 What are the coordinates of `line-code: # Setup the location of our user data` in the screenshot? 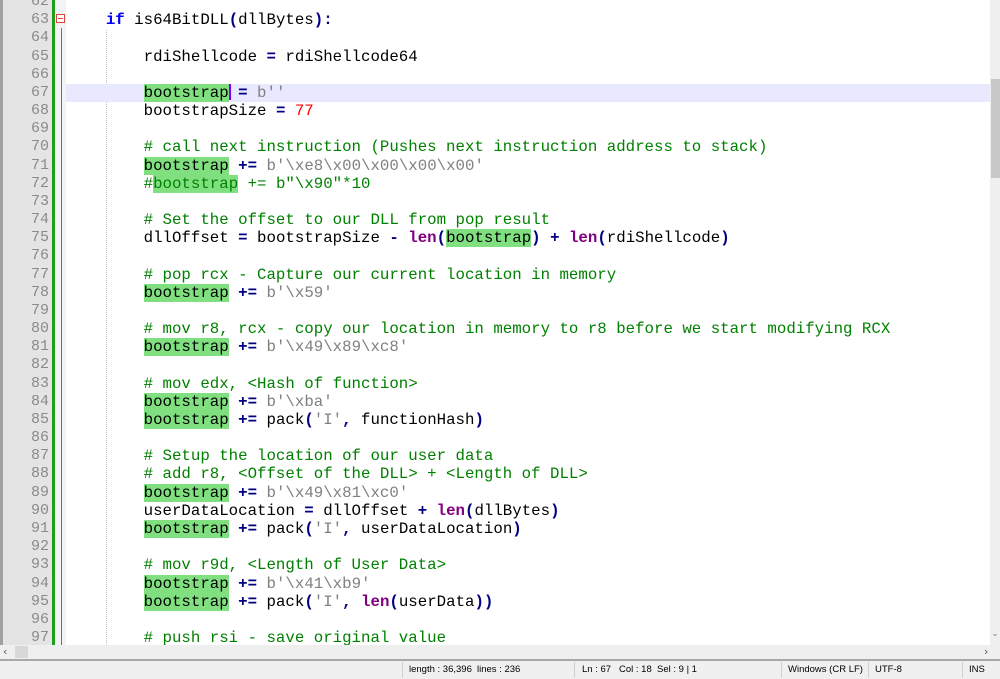 It's located at (529, 456).